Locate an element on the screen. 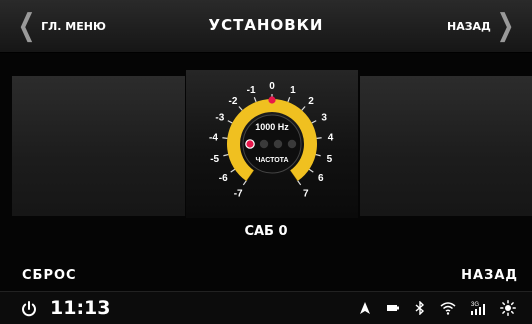 This screenshot has width=532, height=324. wifi-icon is located at coordinates (448, 308).